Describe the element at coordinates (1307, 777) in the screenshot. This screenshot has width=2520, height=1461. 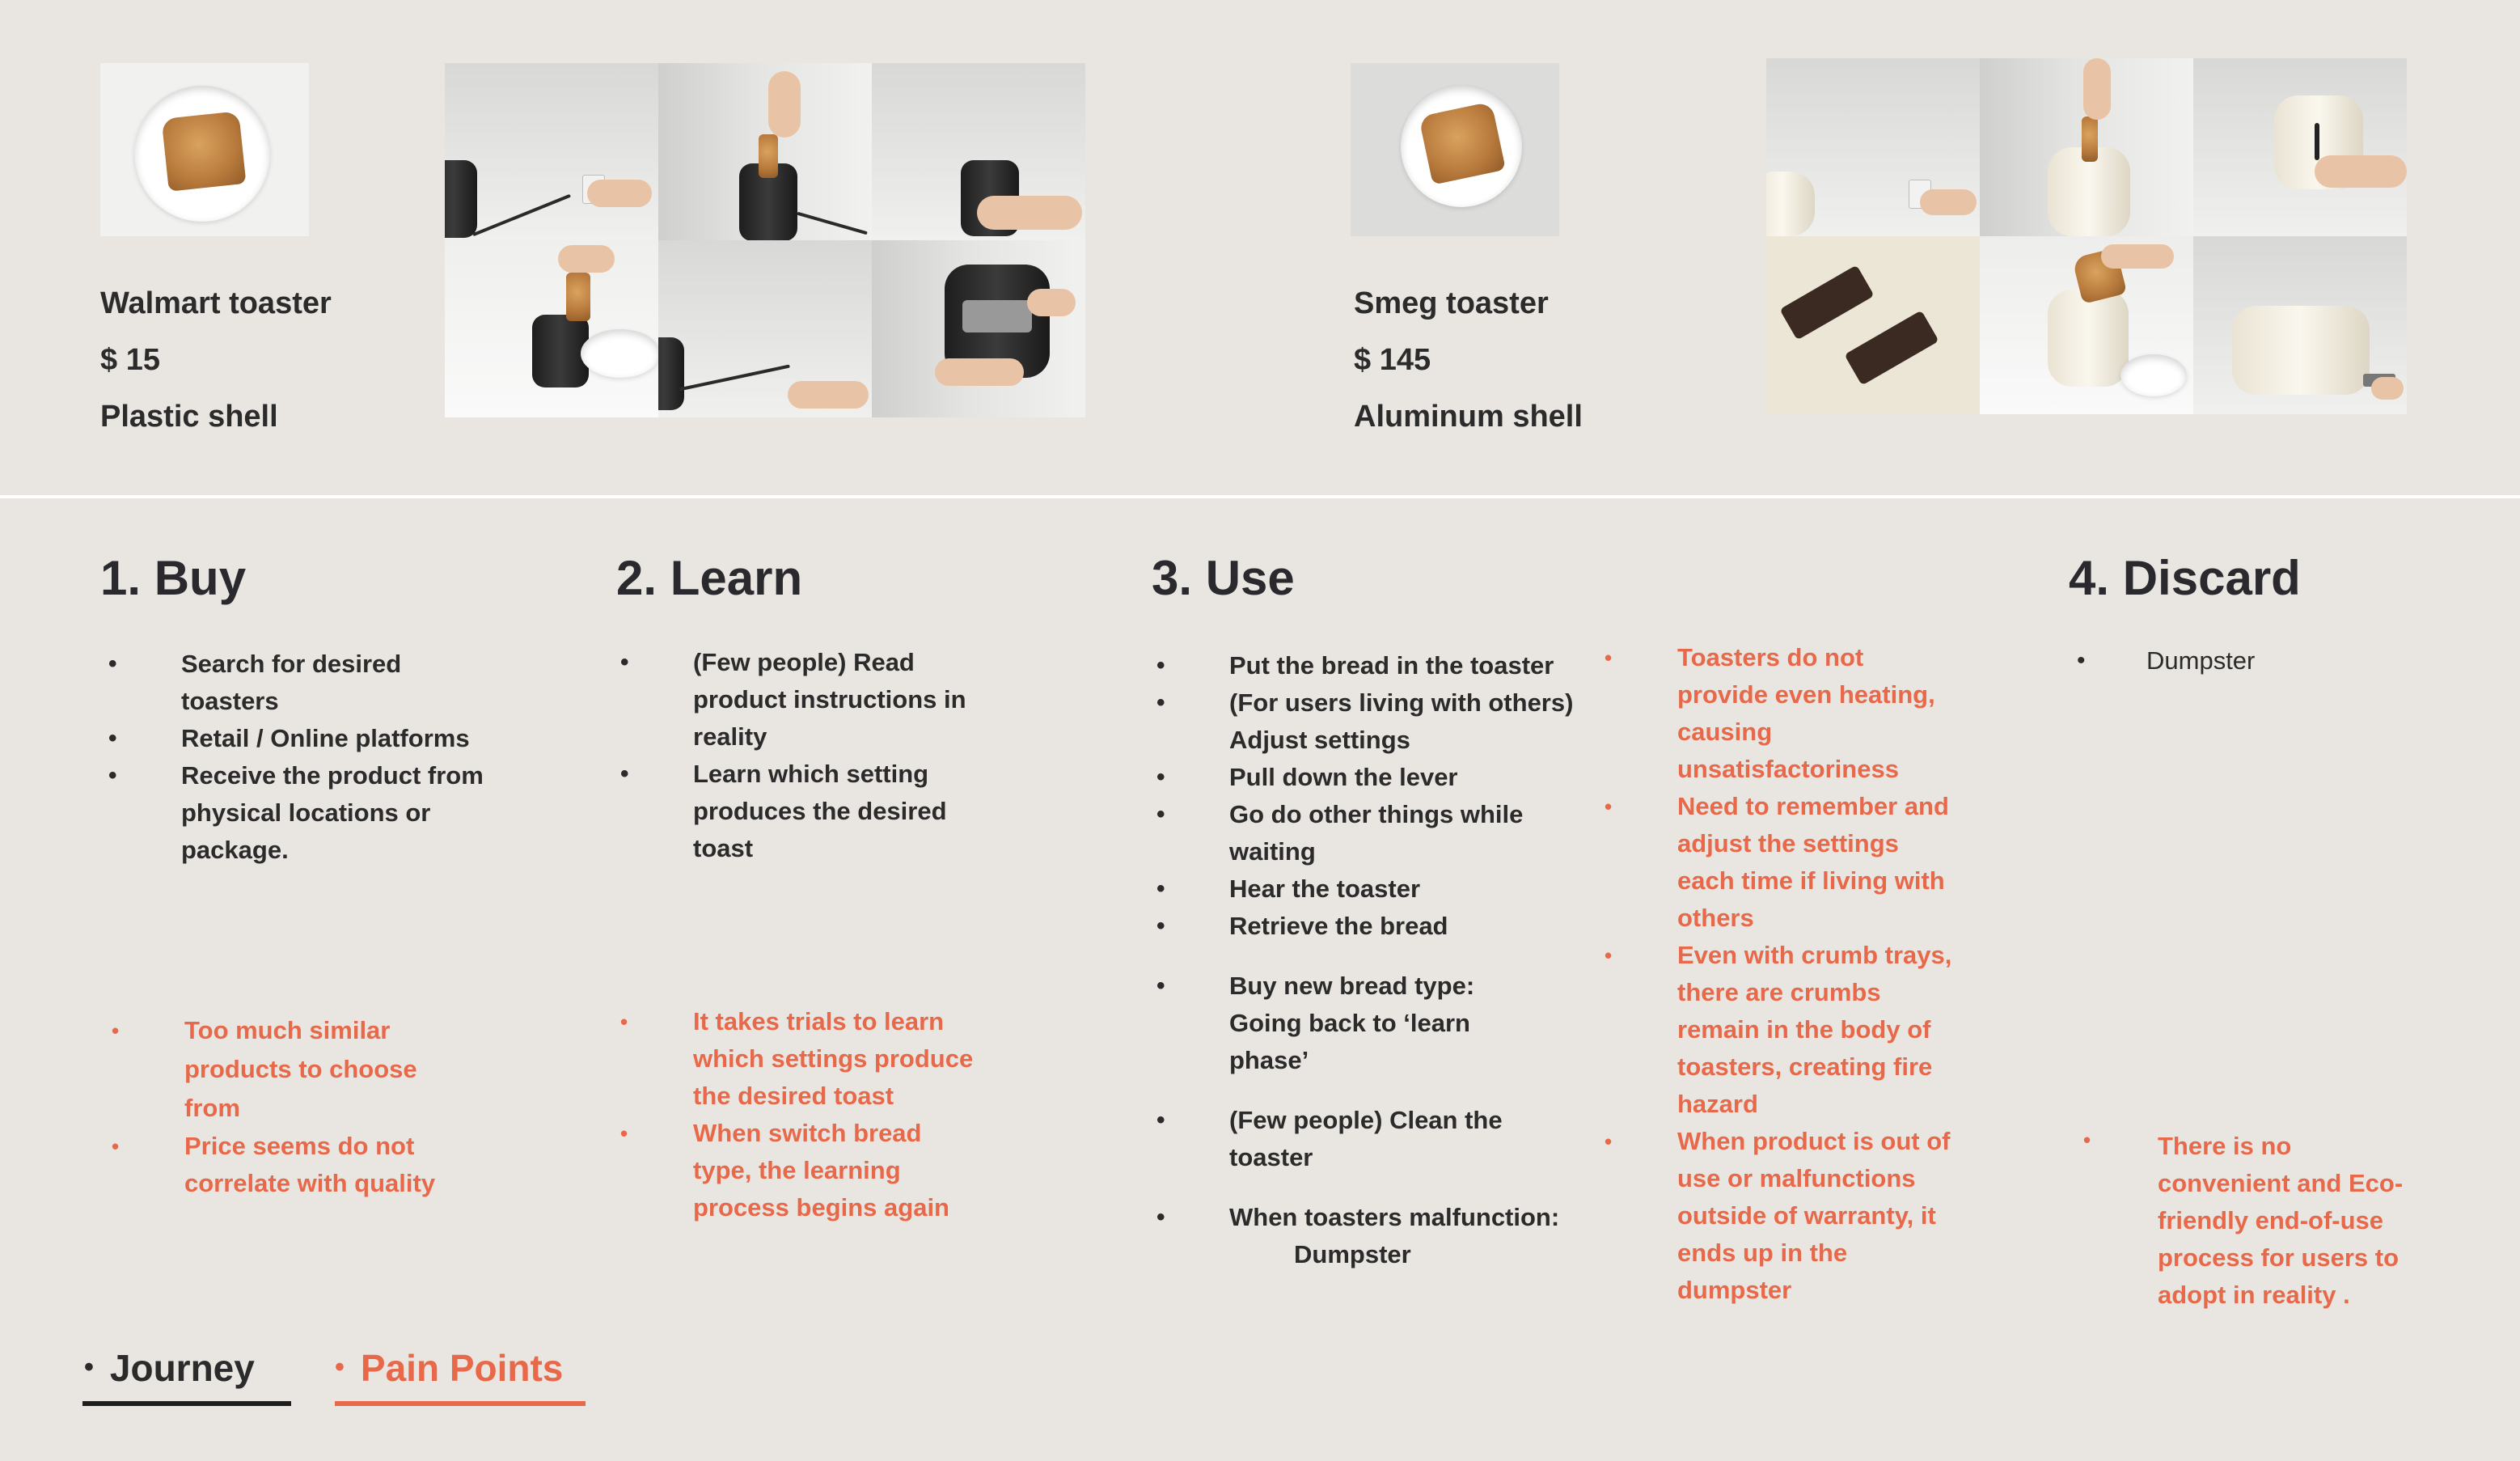
I see `list-item: • Pull down the lever` at that location.